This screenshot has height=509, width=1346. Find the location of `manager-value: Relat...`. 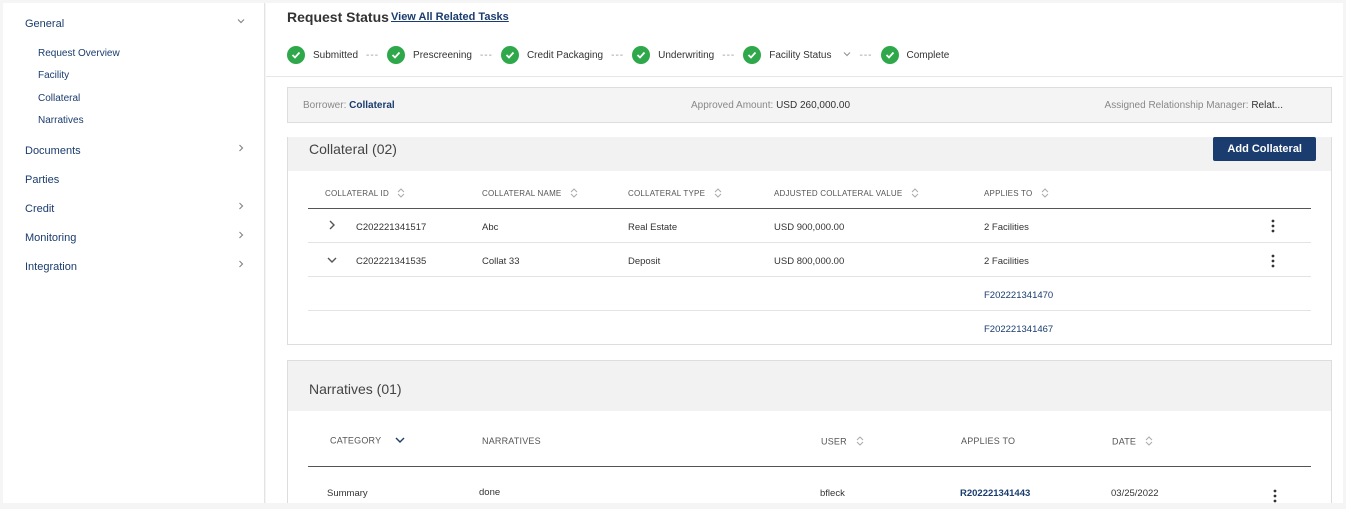

manager-value: Relat... is located at coordinates (1267, 105).